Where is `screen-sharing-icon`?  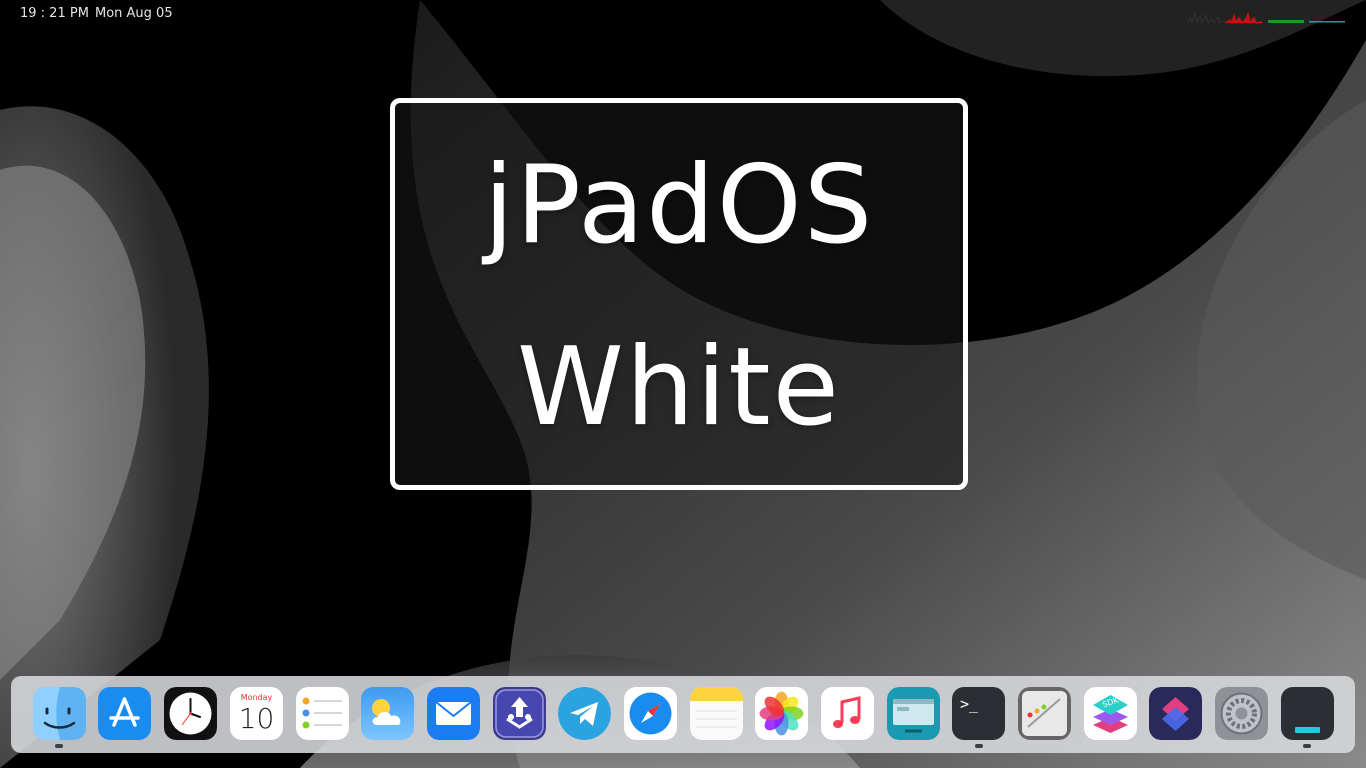 screen-sharing-icon is located at coordinates (913, 713).